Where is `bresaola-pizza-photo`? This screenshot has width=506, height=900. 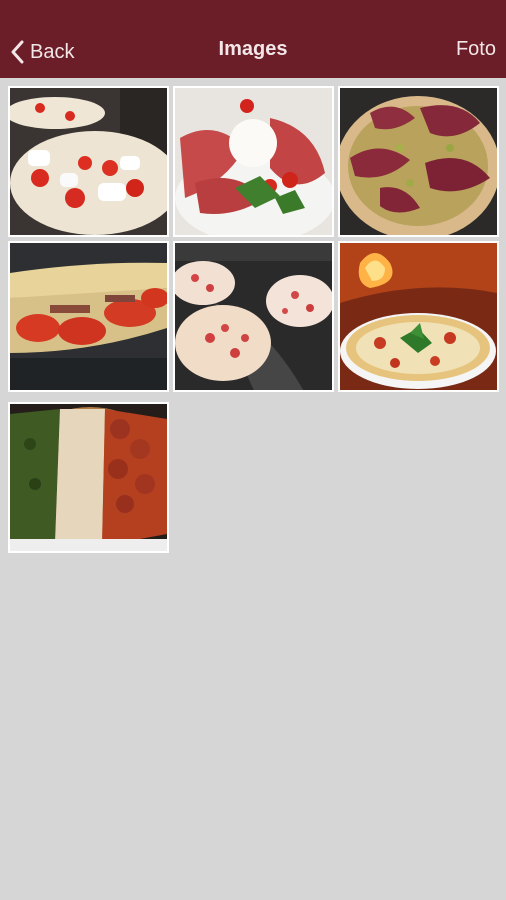
bresaola-pizza-photo is located at coordinates (418, 161).